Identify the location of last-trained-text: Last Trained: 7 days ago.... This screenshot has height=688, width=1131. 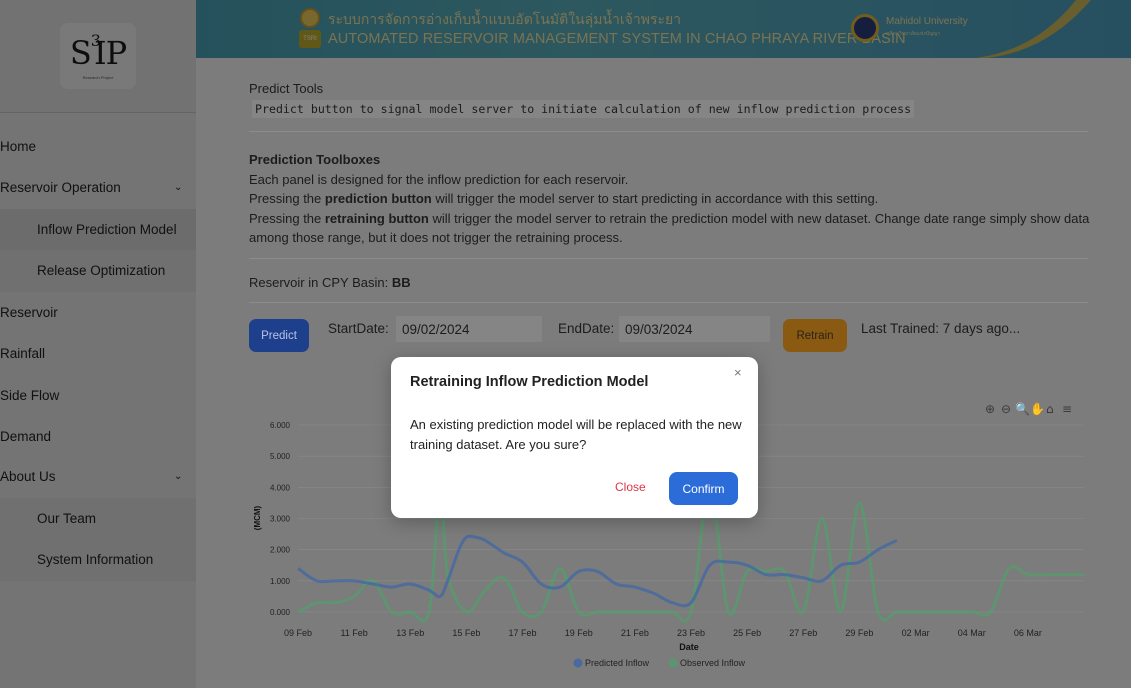
(941, 328).